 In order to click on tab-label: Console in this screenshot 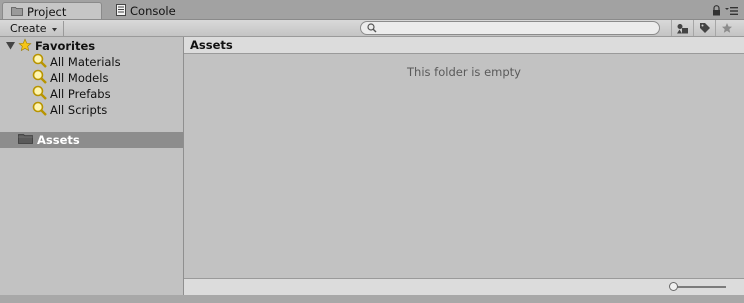, I will do `click(153, 11)`.